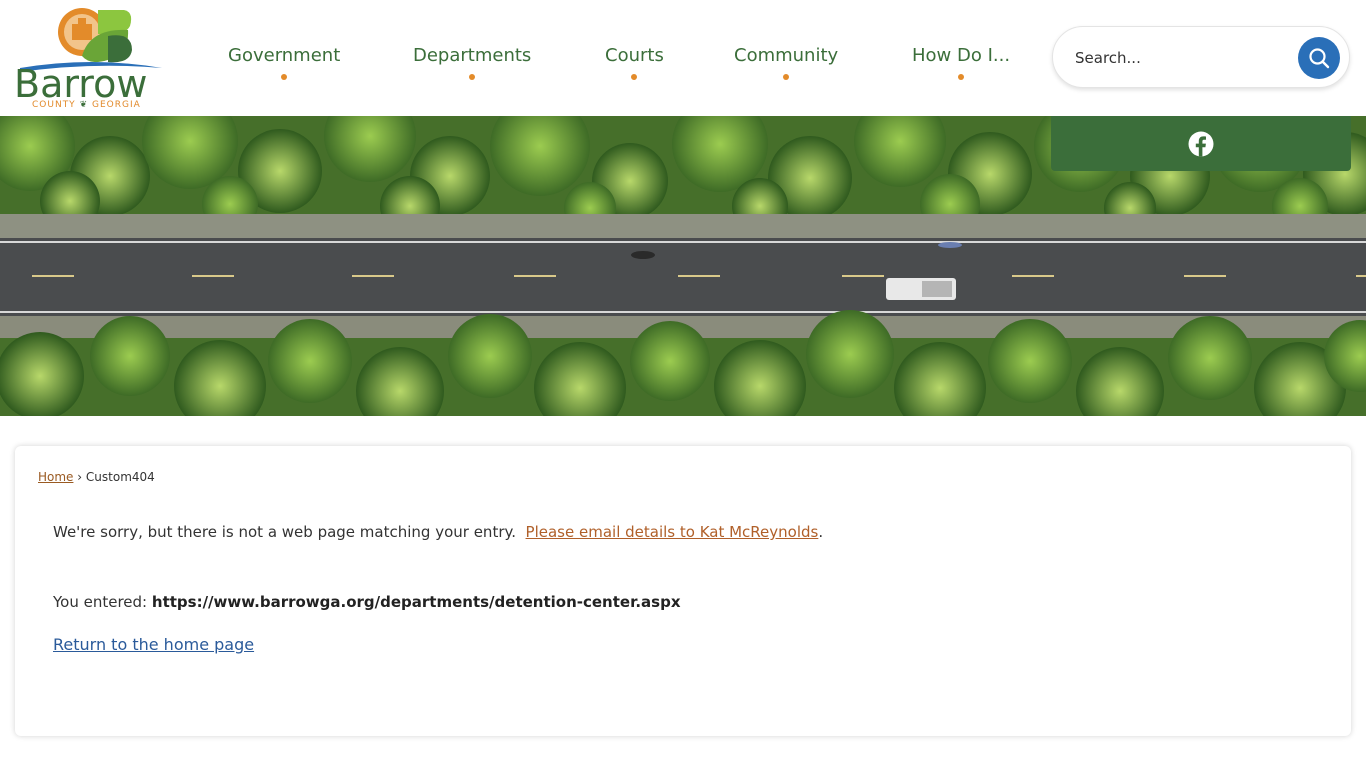 The width and height of the screenshot is (1366, 768). I want to click on breadcrumb-current: Custom404, so click(120, 477).